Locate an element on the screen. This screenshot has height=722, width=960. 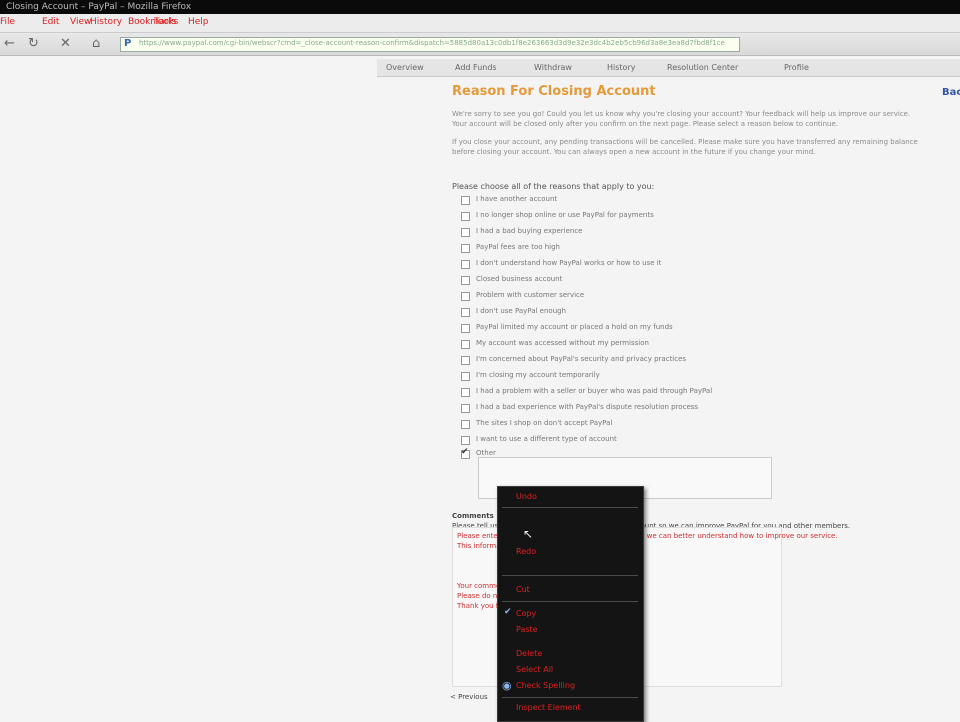
stop-icon: ✕ is located at coordinates (65, 43).